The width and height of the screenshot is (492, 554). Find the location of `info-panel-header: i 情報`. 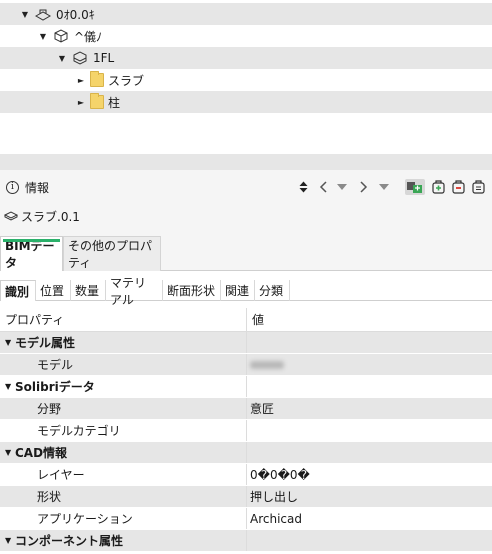

info-panel-header: i 情報 is located at coordinates (246, 187).